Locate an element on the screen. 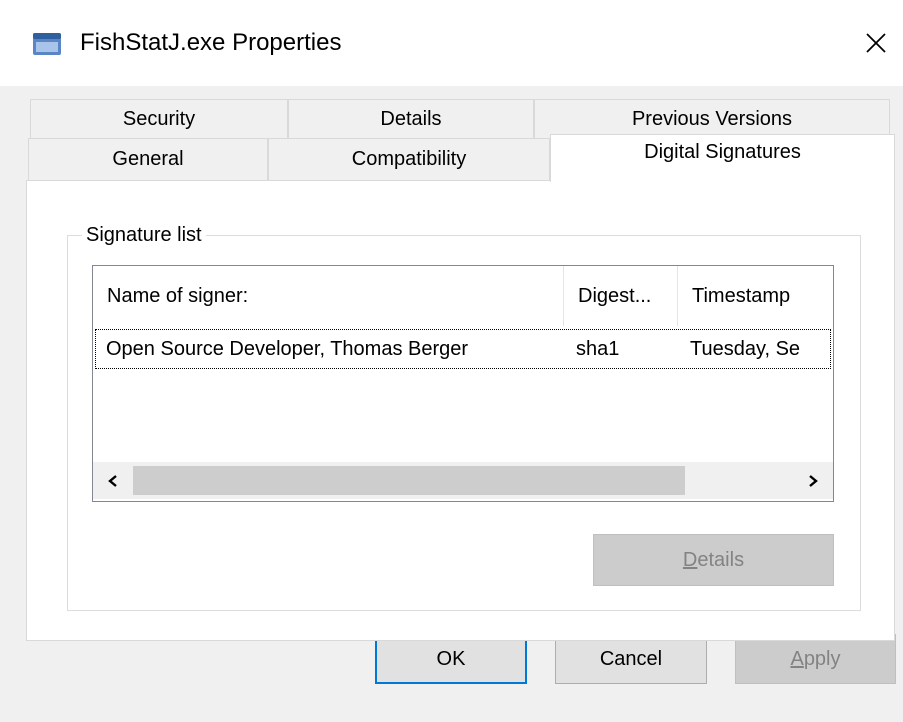 The height and width of the screenshot is (722, 903). tab-label: Details is located at coordinates (411, 118).